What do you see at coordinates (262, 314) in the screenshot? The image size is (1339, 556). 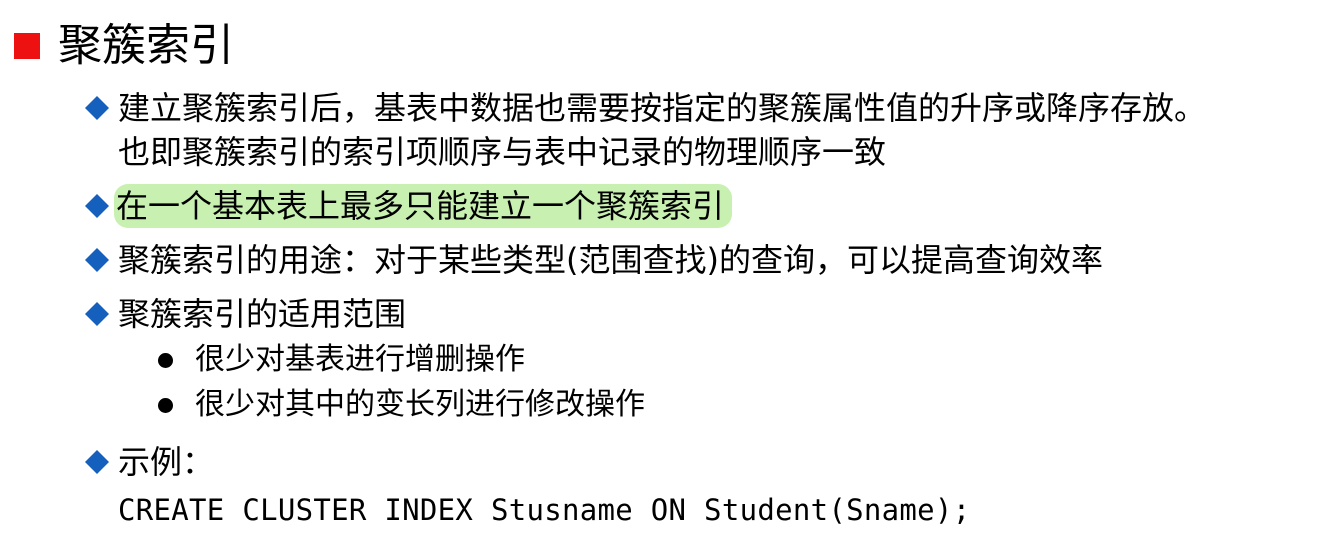 I see `bullet-text: 聚簇索引的适用范围` at bounding box center [262, 314].